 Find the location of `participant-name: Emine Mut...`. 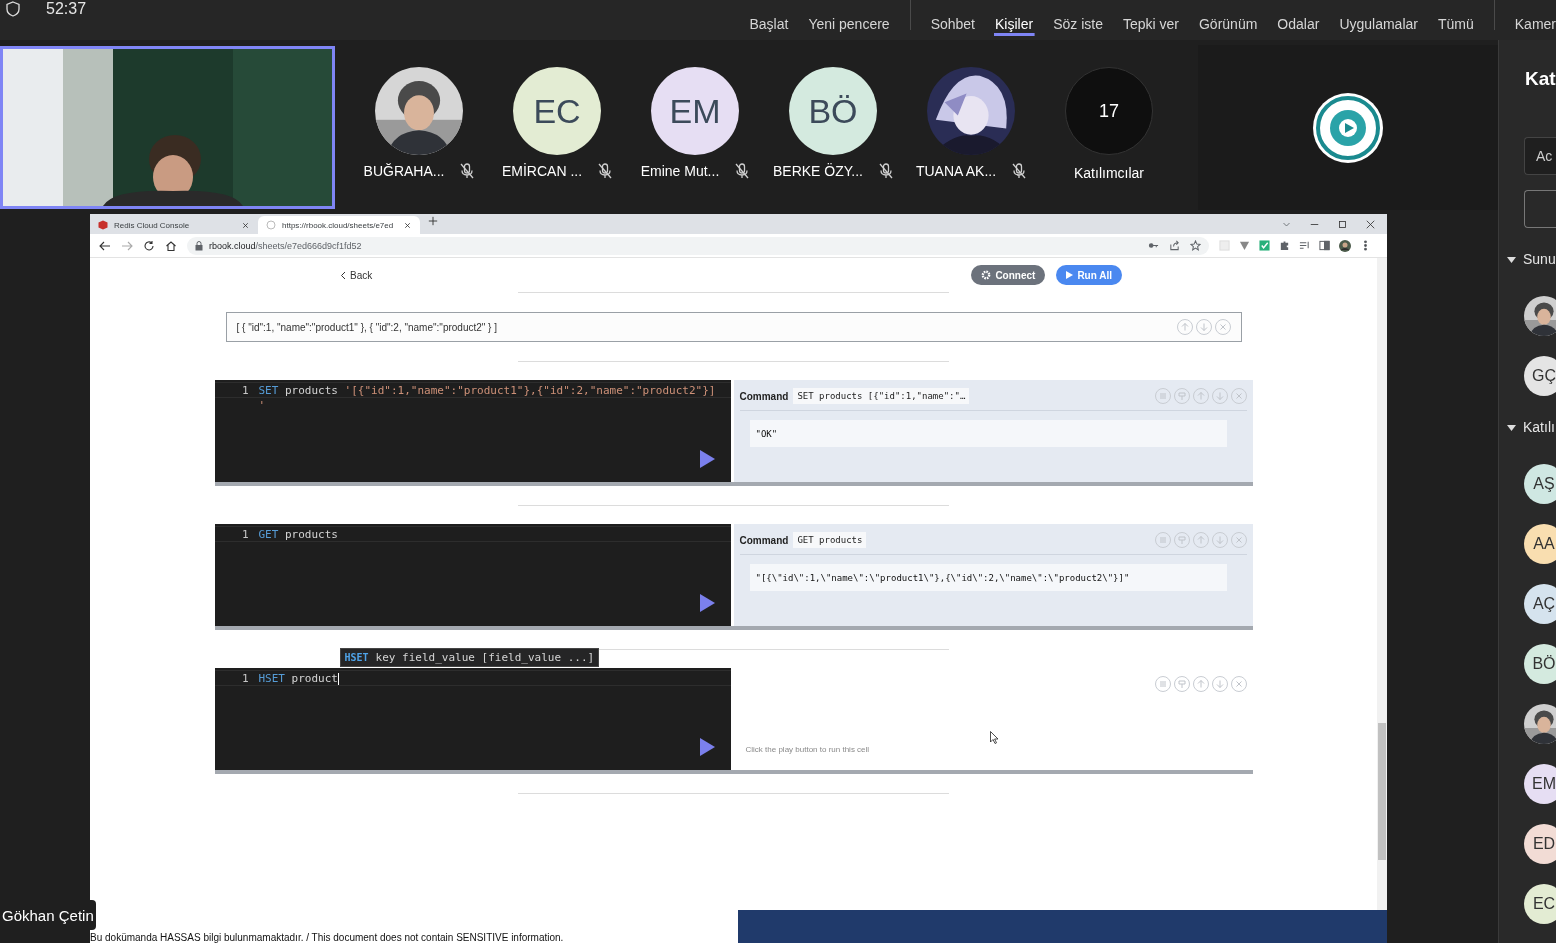

participant-name: Emine Mut... is located at coordinates (680, 171).